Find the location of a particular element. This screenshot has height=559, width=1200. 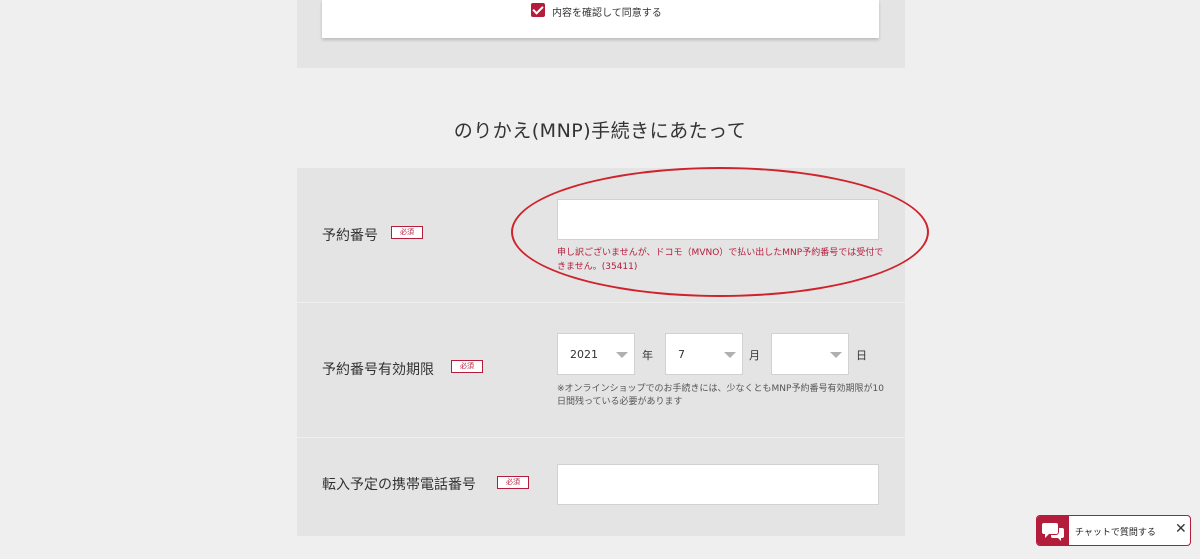

expiry-year-select: 2021 is located at coordinates (596, 354).